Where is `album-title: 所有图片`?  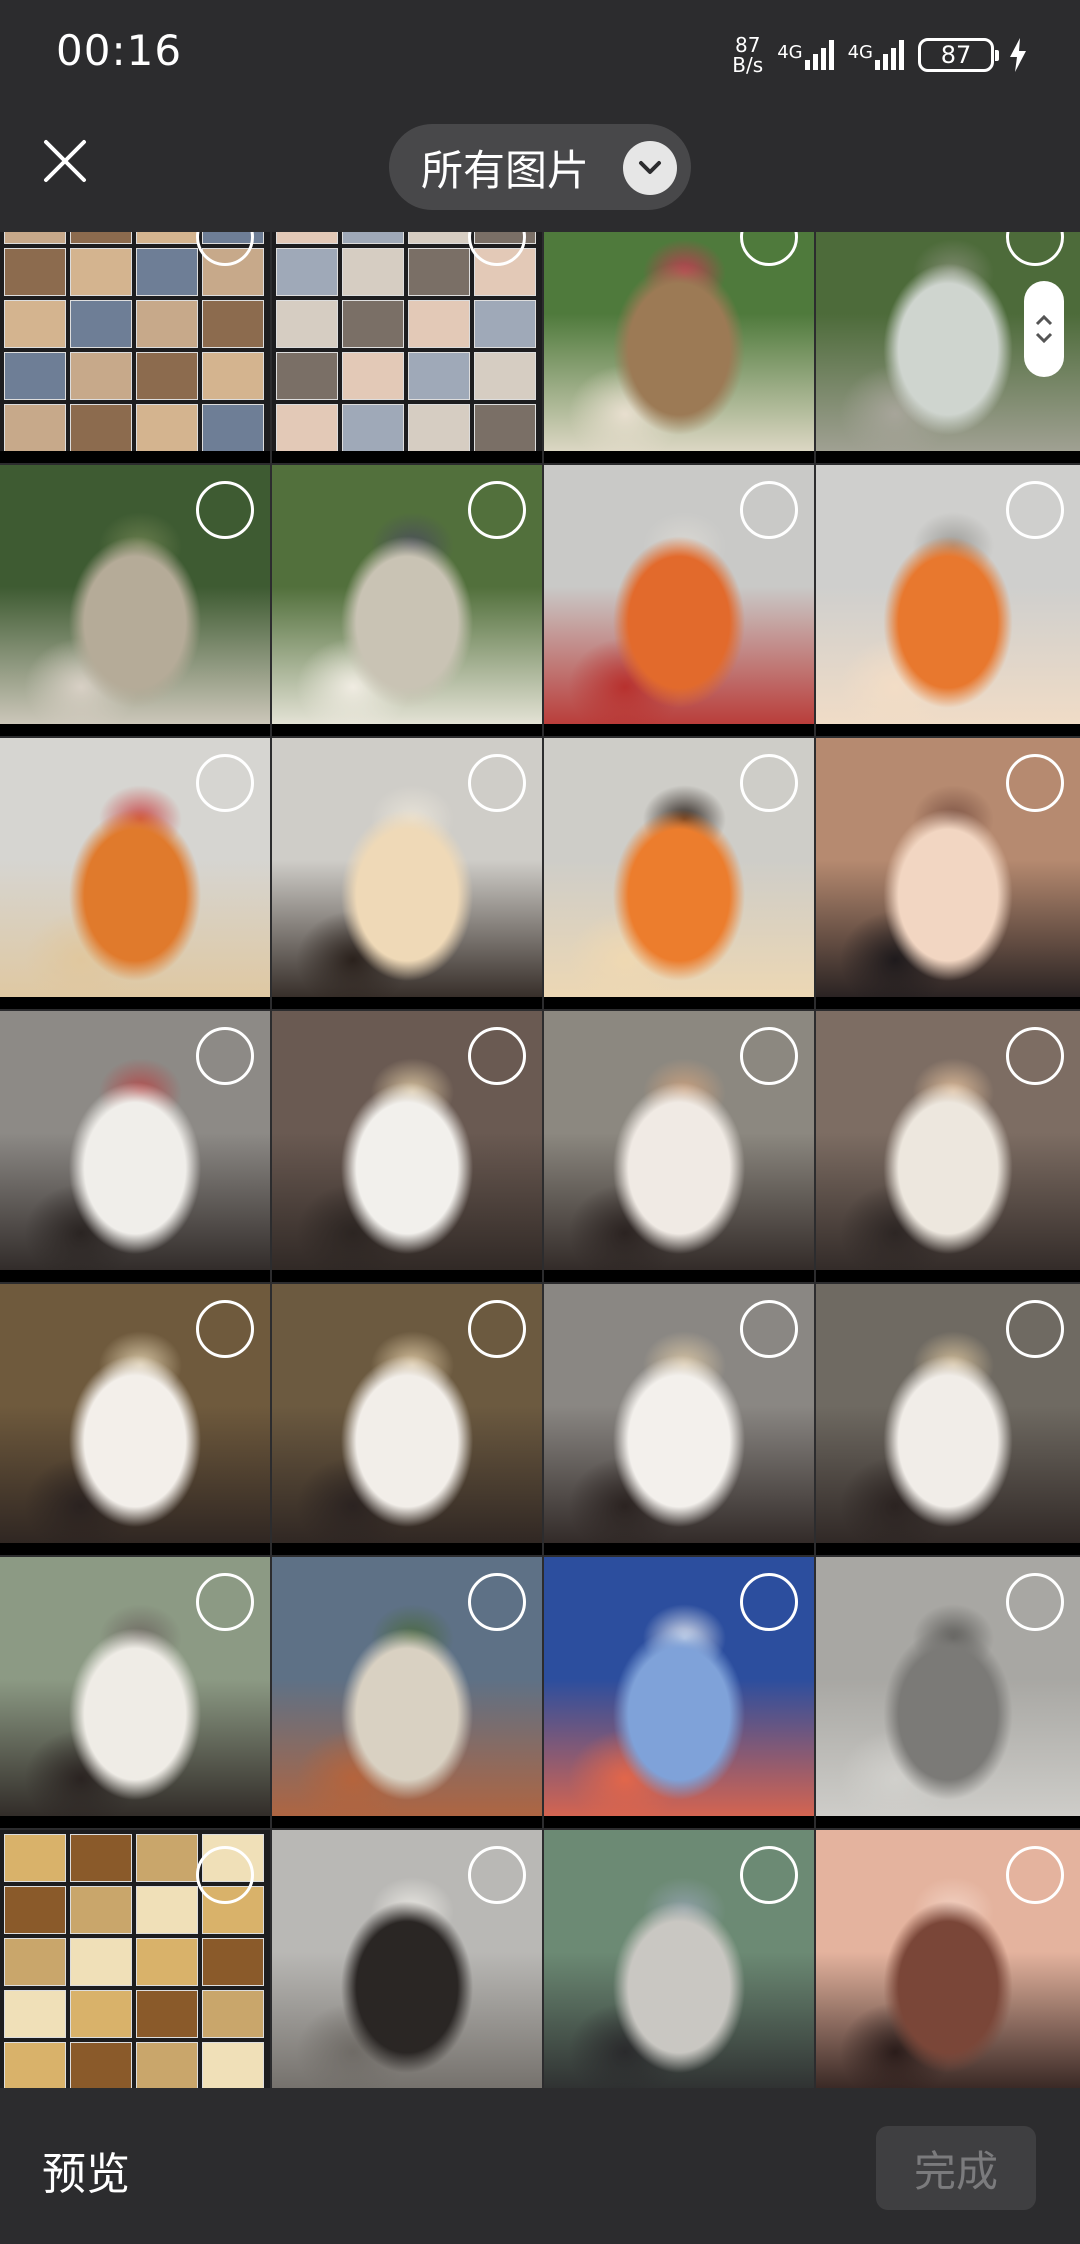
album-title: 所有图片 is located at coordinates (505, 170).